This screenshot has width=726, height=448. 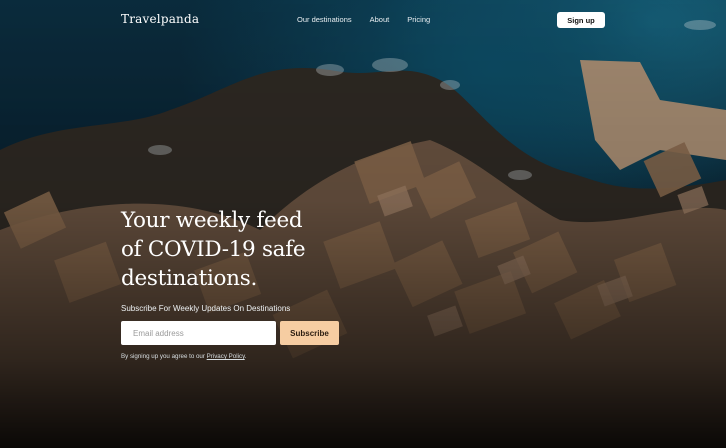 What do you see at coordinates (226, 356) in the screenshot?
I see `privacy-policy-link: Privacy Policy` at bounding box center [226, 356].